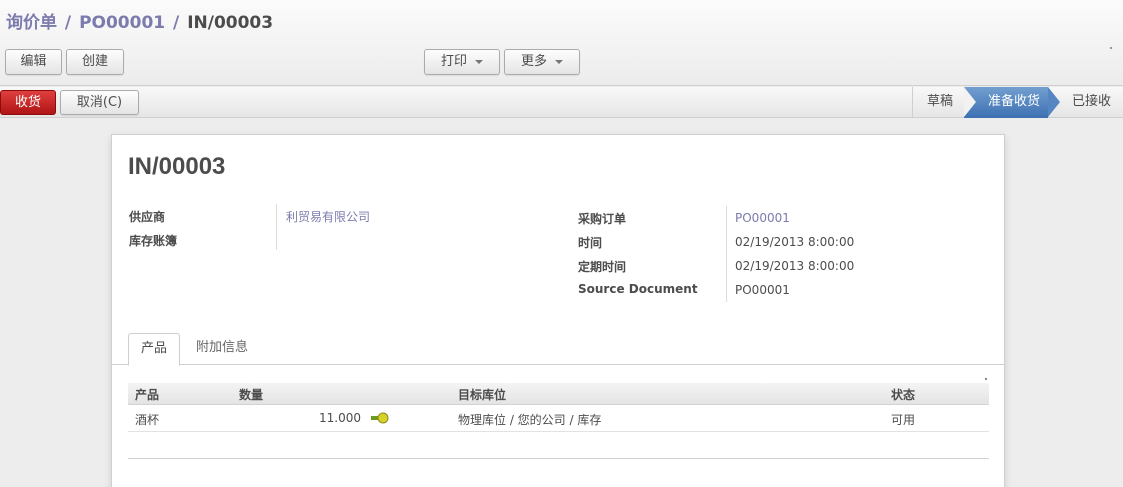  I want to click on notebook-tabs: 产品 附加信息, so click(558, 349).